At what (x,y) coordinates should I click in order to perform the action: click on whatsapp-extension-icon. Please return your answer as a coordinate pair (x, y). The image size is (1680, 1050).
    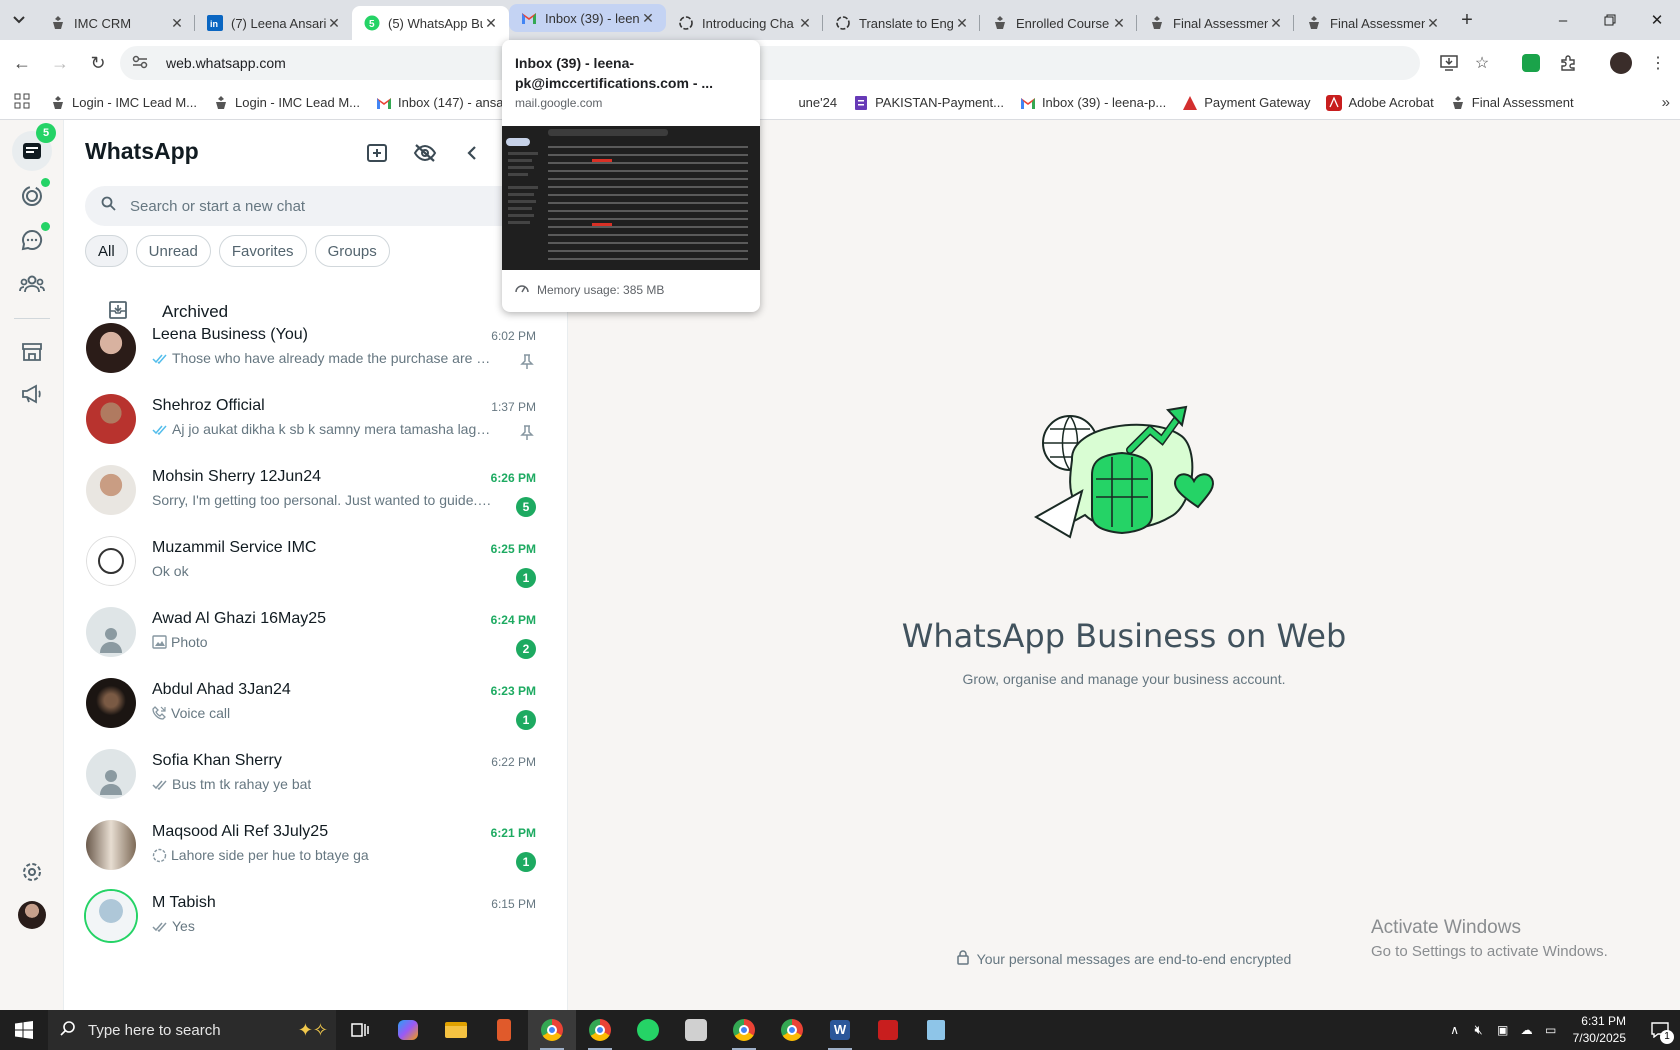
    Looking at the image, I should click on (1531, 63).